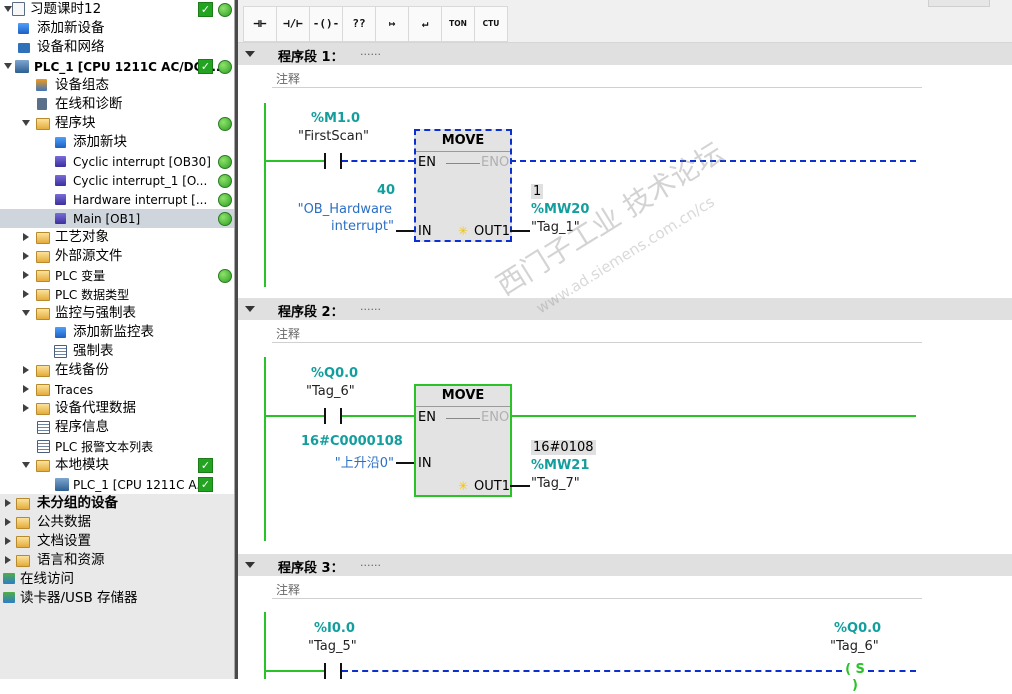 The image size is (1012, 694). Describe the element at coordinates (330, 391) in the screenshot. I see `contact-tag-name: "Tag_6"` at that location.